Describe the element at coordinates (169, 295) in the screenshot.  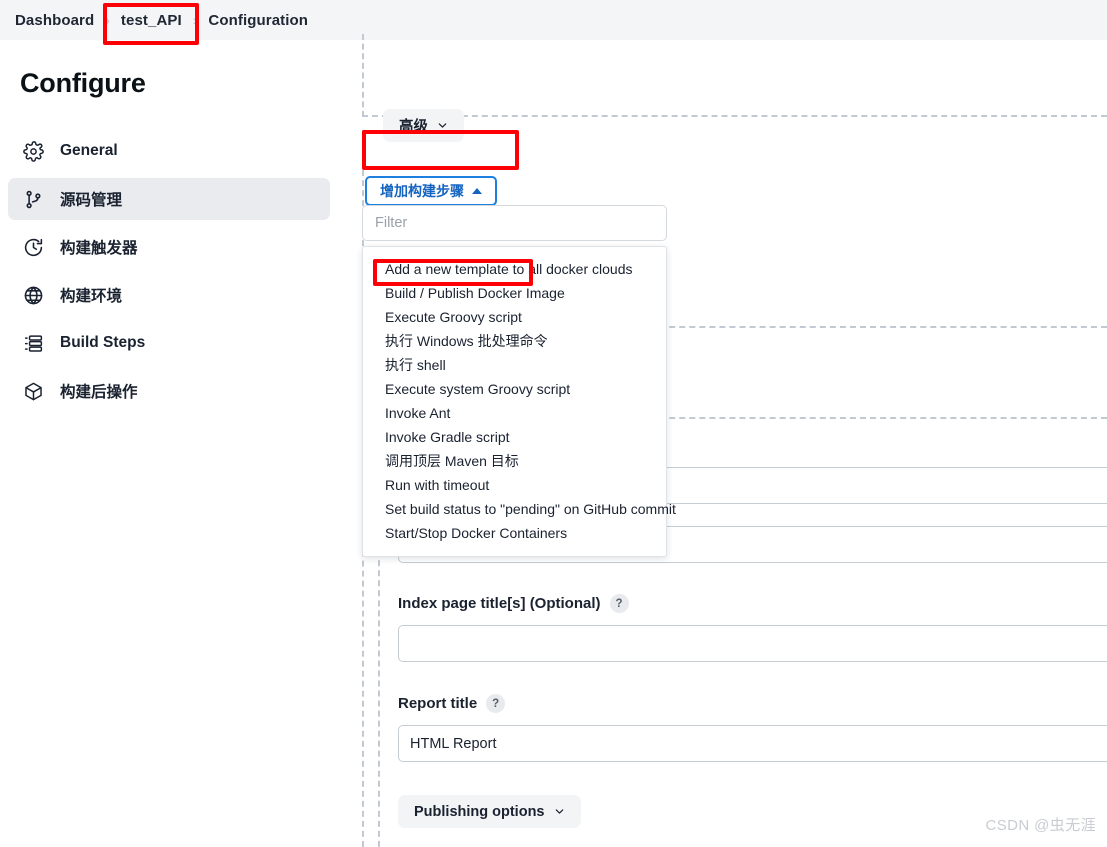
I see `sidebar-item-build-environment: 构建环境` at that location.